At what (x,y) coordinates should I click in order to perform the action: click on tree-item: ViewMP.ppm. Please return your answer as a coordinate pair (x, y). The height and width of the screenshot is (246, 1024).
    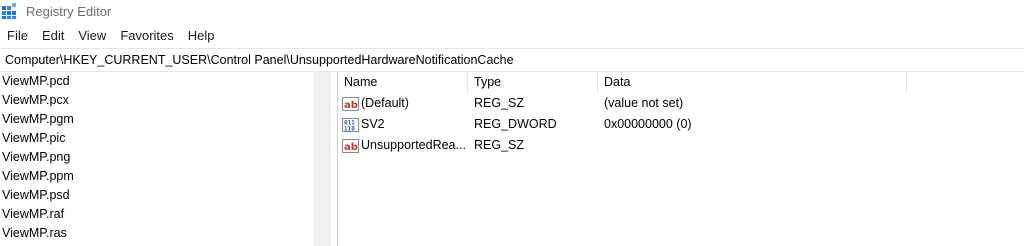
    Looking at the image, I should click on (157, 176).